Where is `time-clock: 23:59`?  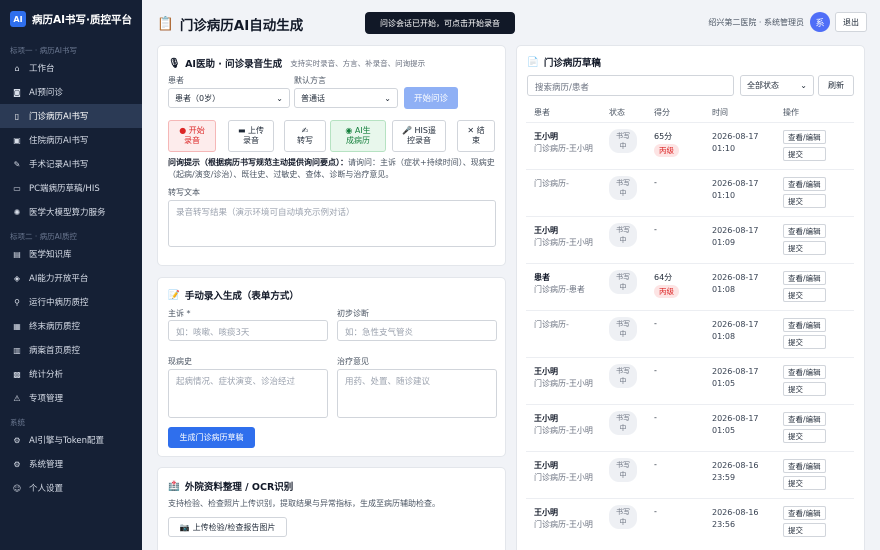
time-clock: 23:59 is located at coordinates (724, 477).